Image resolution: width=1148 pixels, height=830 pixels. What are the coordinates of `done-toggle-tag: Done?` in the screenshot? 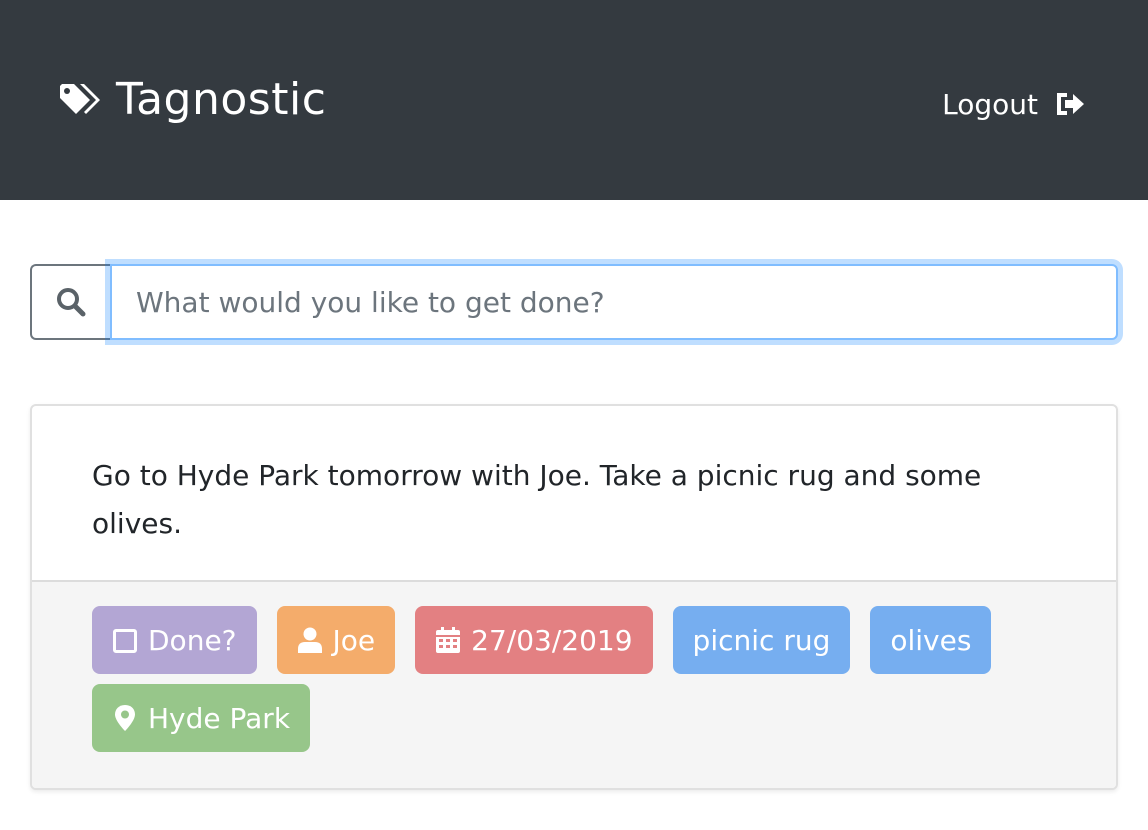 It's located at (174, 640).